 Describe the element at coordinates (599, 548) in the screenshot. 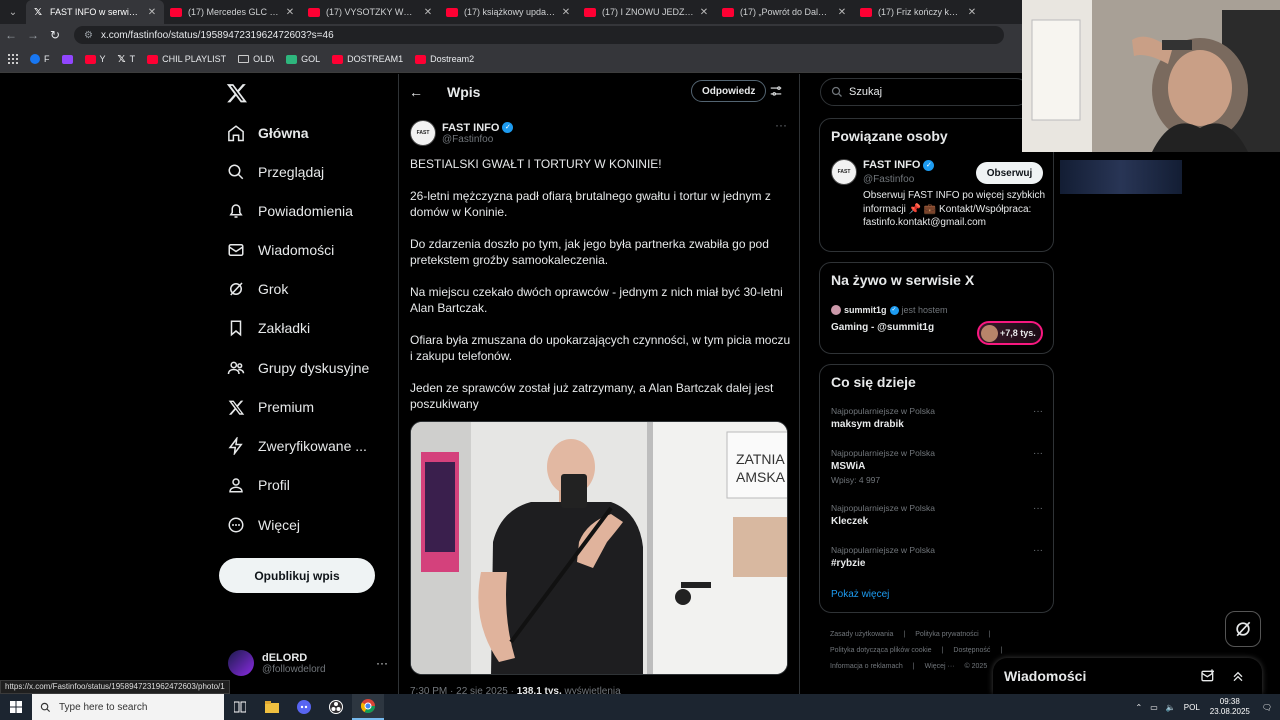

I see `post-photo: ZATNIA AMSKA` at that location.